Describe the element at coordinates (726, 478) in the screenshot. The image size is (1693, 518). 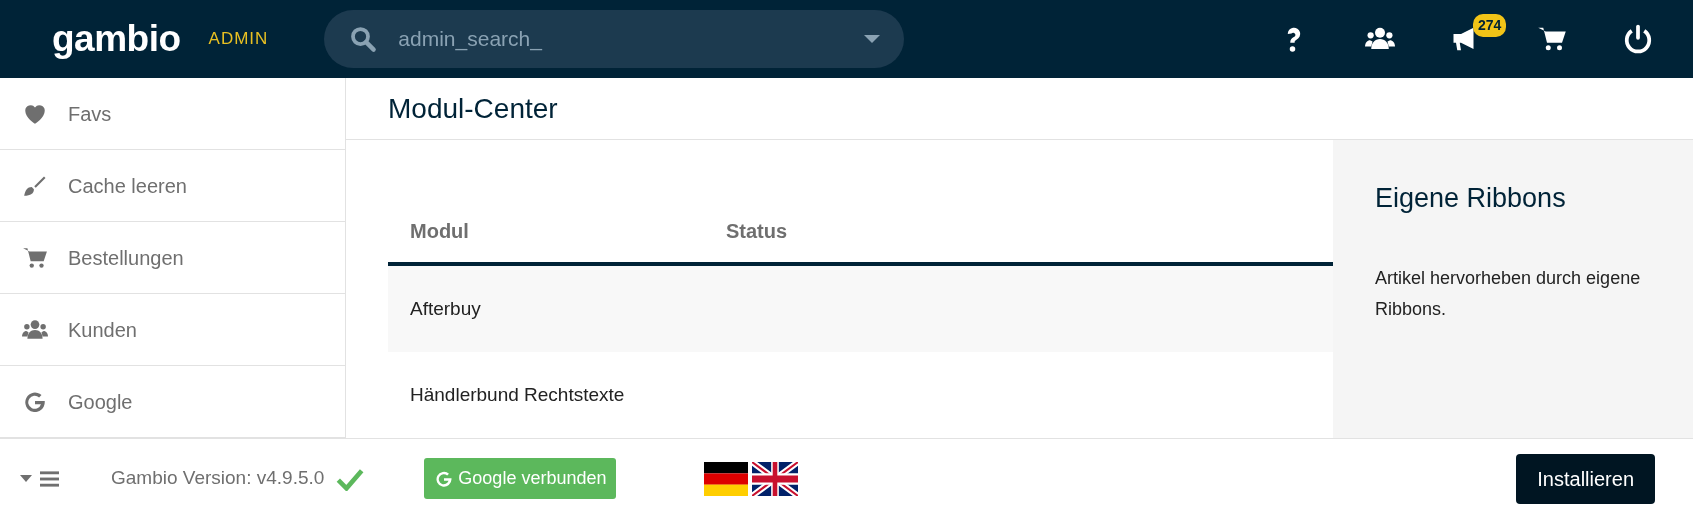
I see `german-flag-icon` at that location.